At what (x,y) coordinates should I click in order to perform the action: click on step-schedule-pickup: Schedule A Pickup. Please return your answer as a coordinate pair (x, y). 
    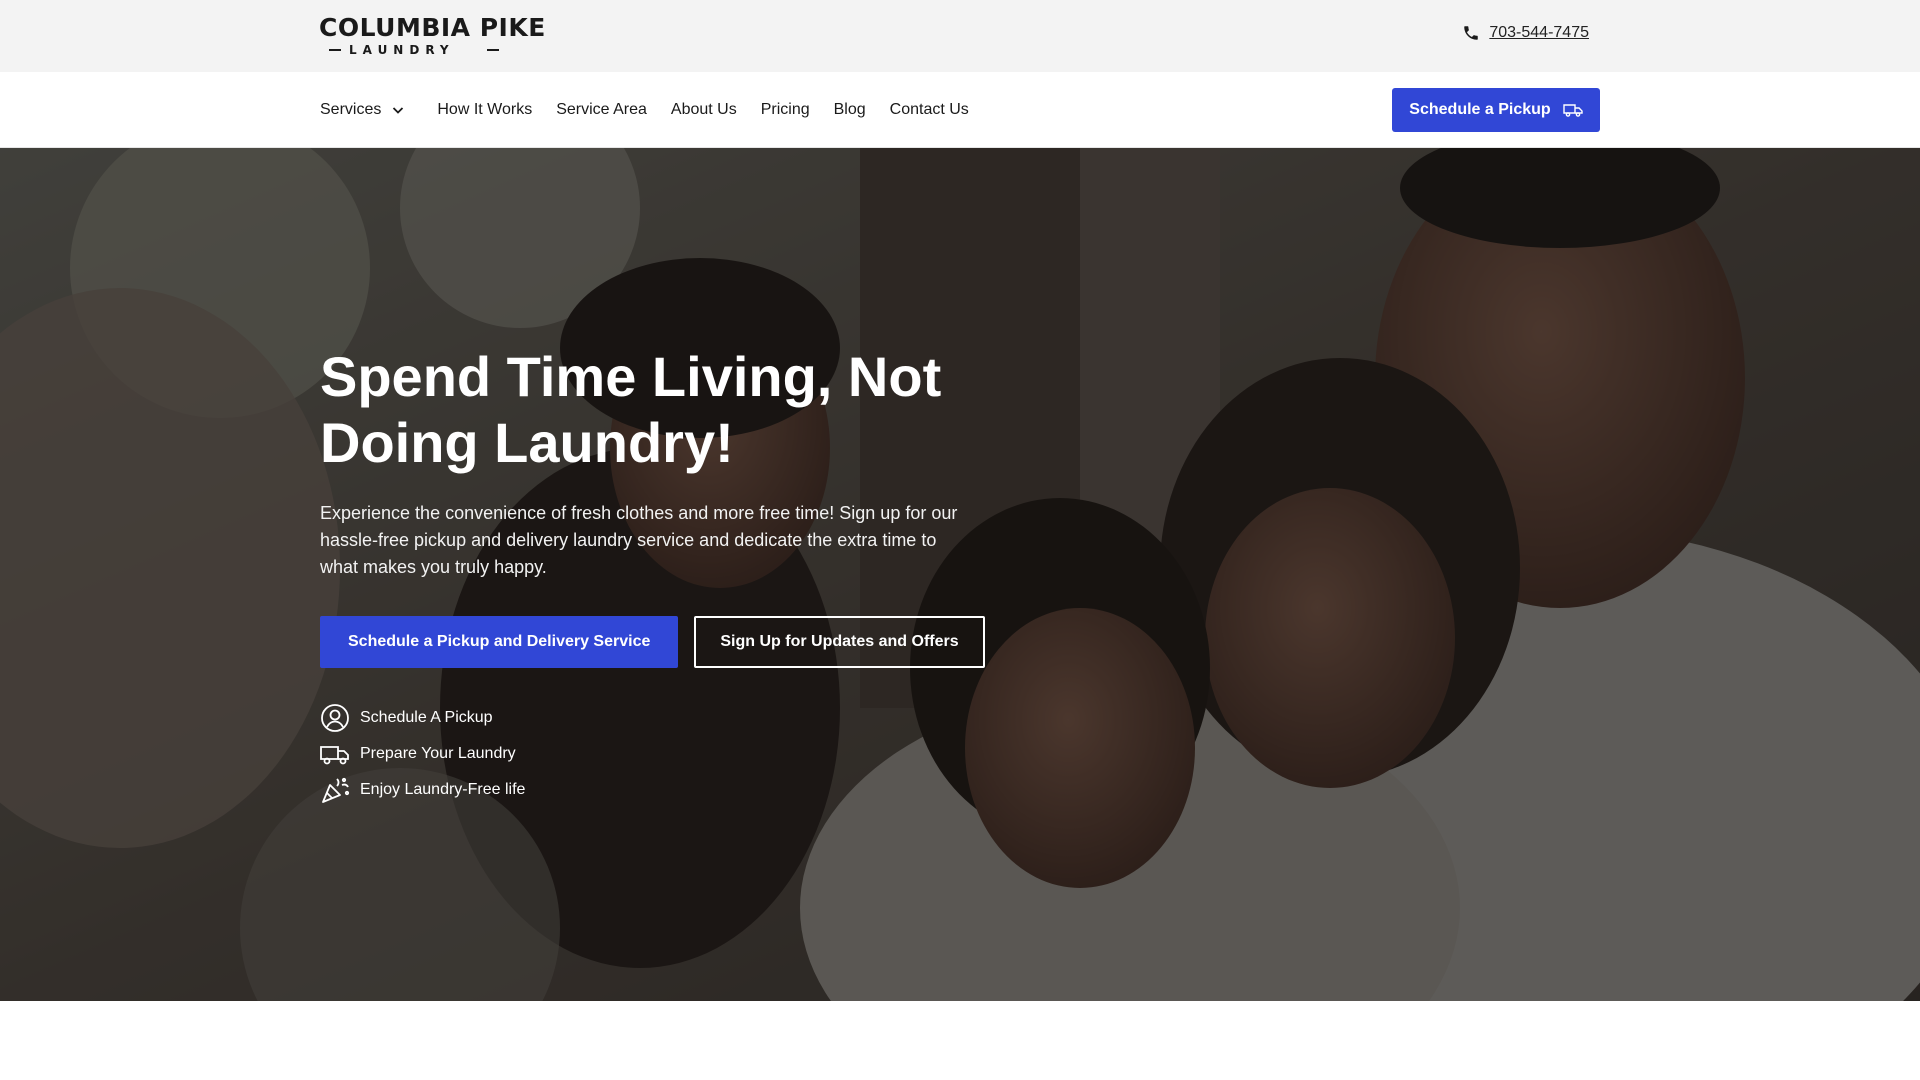
    Looking at the image, I should click on (422, 718).